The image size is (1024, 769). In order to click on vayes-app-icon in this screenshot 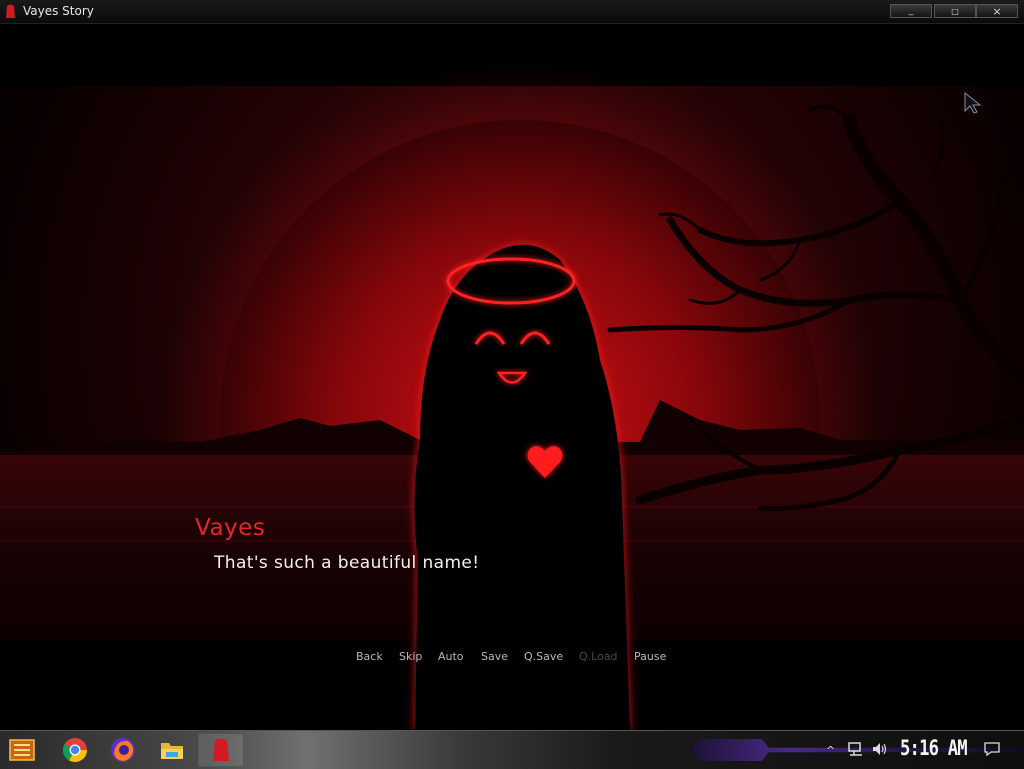, I will do `click(10, 11)`.